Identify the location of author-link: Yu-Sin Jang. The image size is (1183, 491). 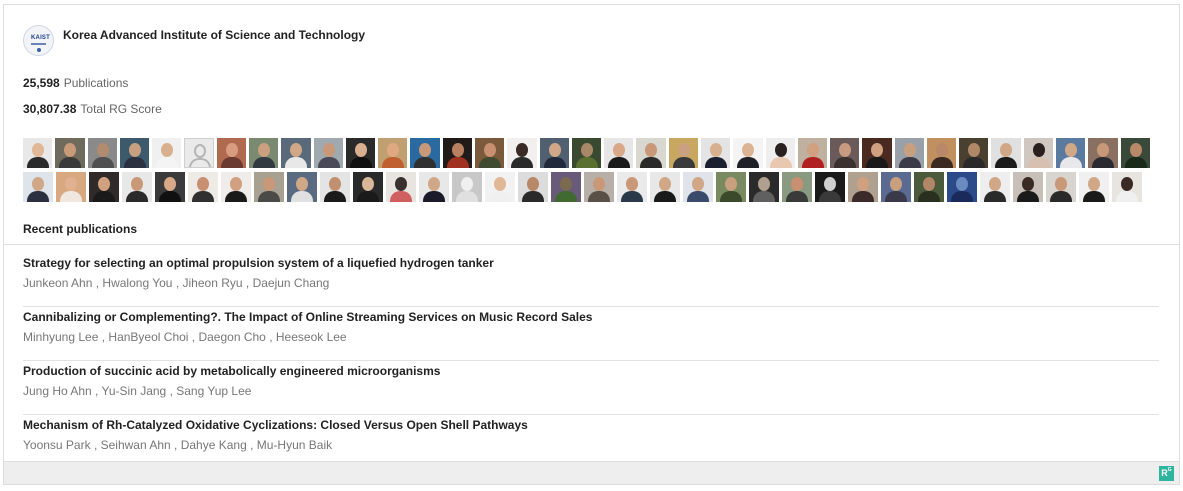
(134, 391).